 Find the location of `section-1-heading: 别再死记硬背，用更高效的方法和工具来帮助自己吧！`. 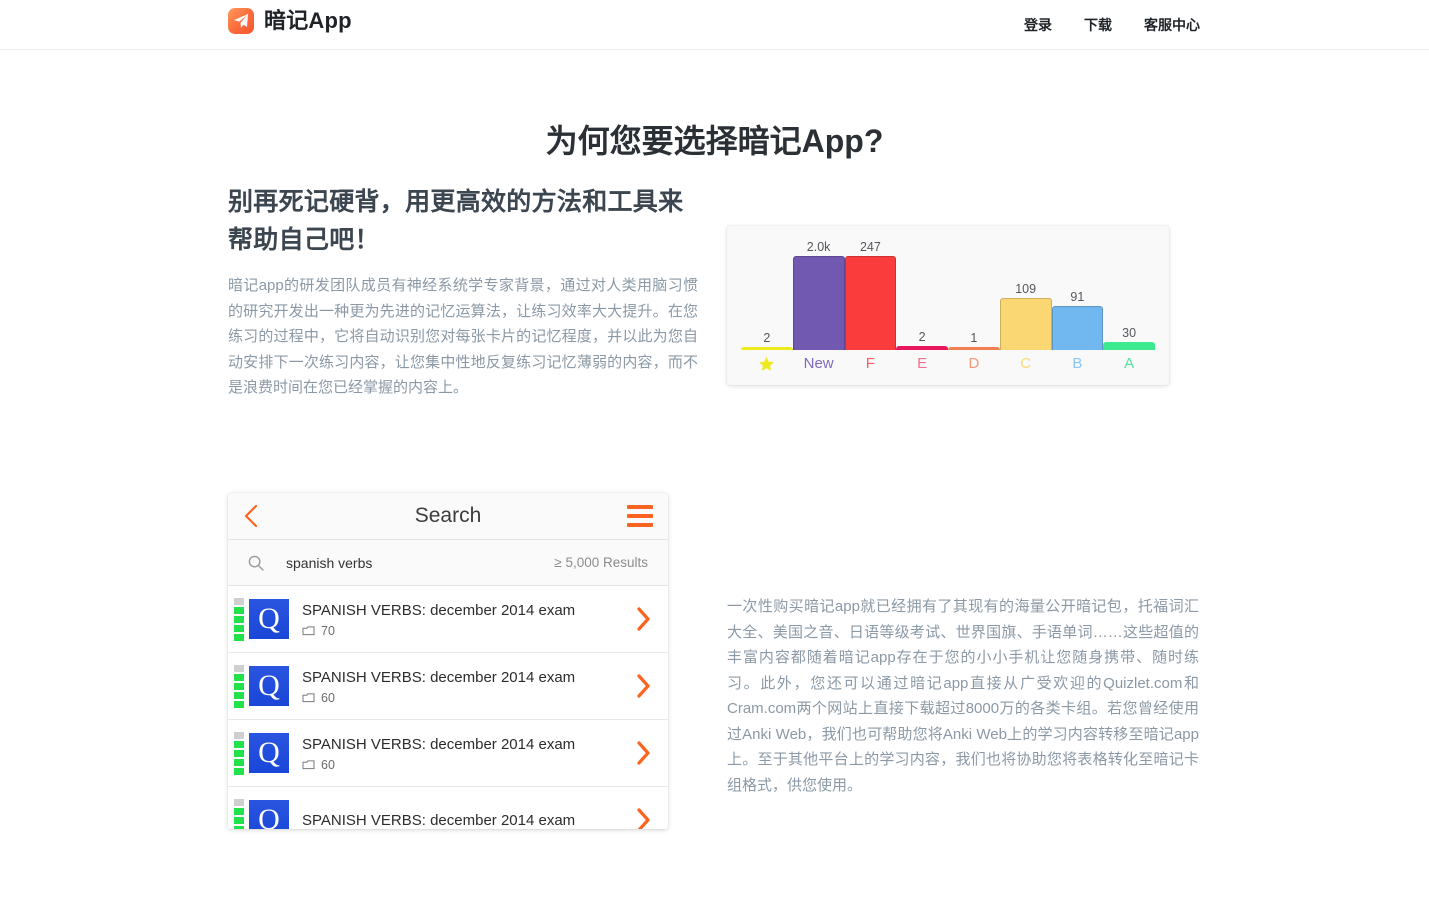

section-1-heading: 别再死记硬背，用更高效的方法和工具来帮助自己吧！ is located at coordinates (456, 221).